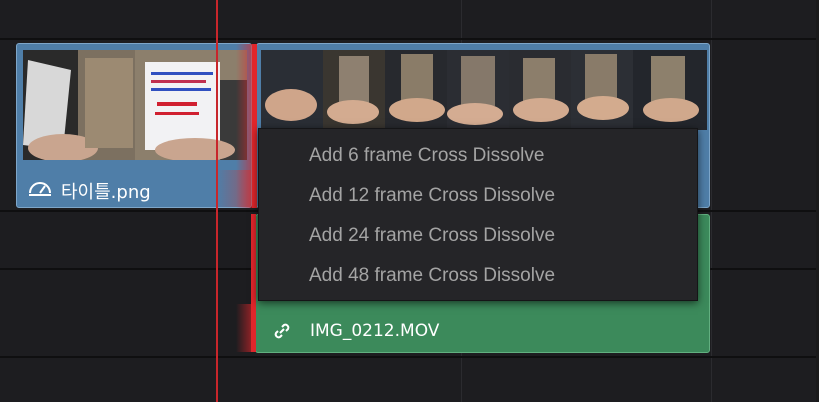  Describe the element at coordinates (106, 192) in the screenshot. I see `video-clip-title-label: 타이틀.png` at that location.